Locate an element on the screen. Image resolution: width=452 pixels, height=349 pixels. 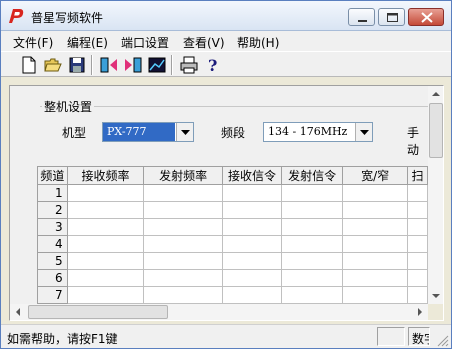
table-row: 3 is located at coordinates (232, 227).